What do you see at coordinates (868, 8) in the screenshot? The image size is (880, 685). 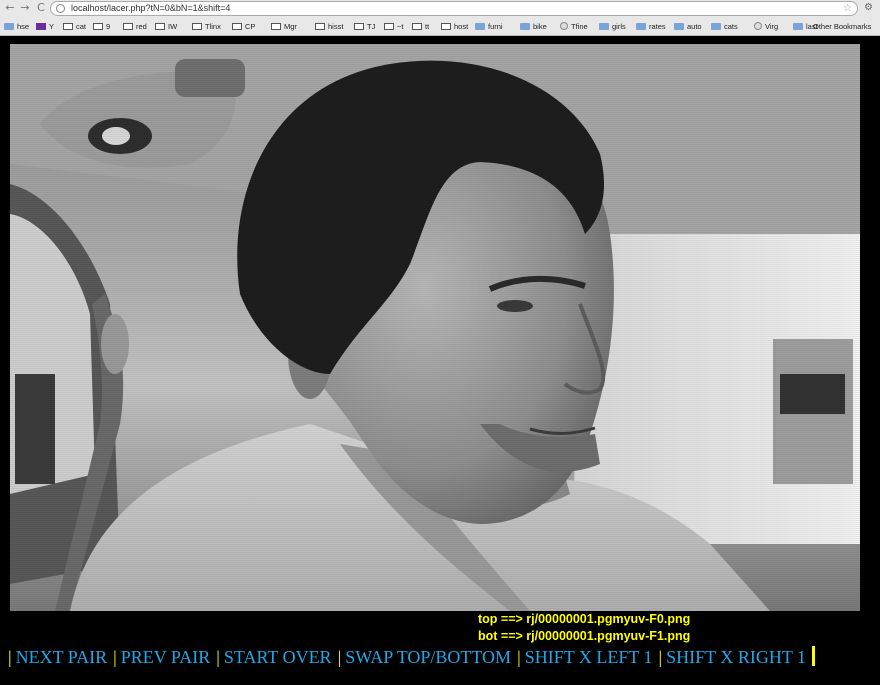 I see `wrench-icon: ⚙` at bounding box center [868, 8].